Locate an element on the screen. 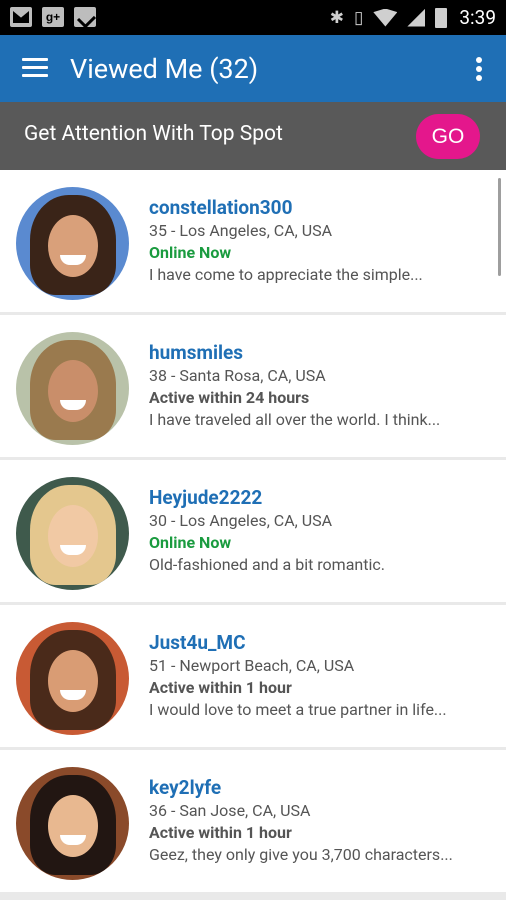  google-plus-icon: g+ is located at coordinates (53, 17).